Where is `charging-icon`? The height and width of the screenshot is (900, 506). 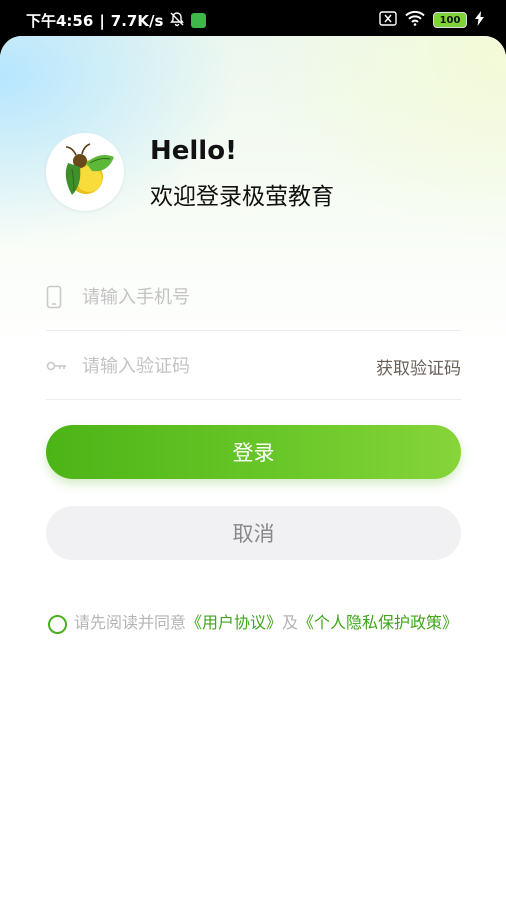
charging-icon is located at coordinates (479, 20).